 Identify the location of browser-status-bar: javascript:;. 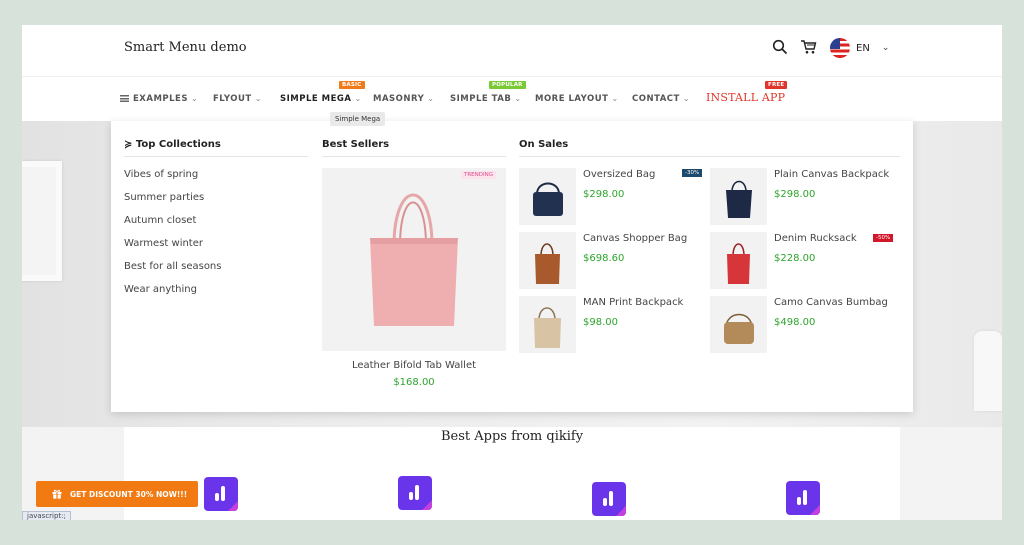
(46, 515).